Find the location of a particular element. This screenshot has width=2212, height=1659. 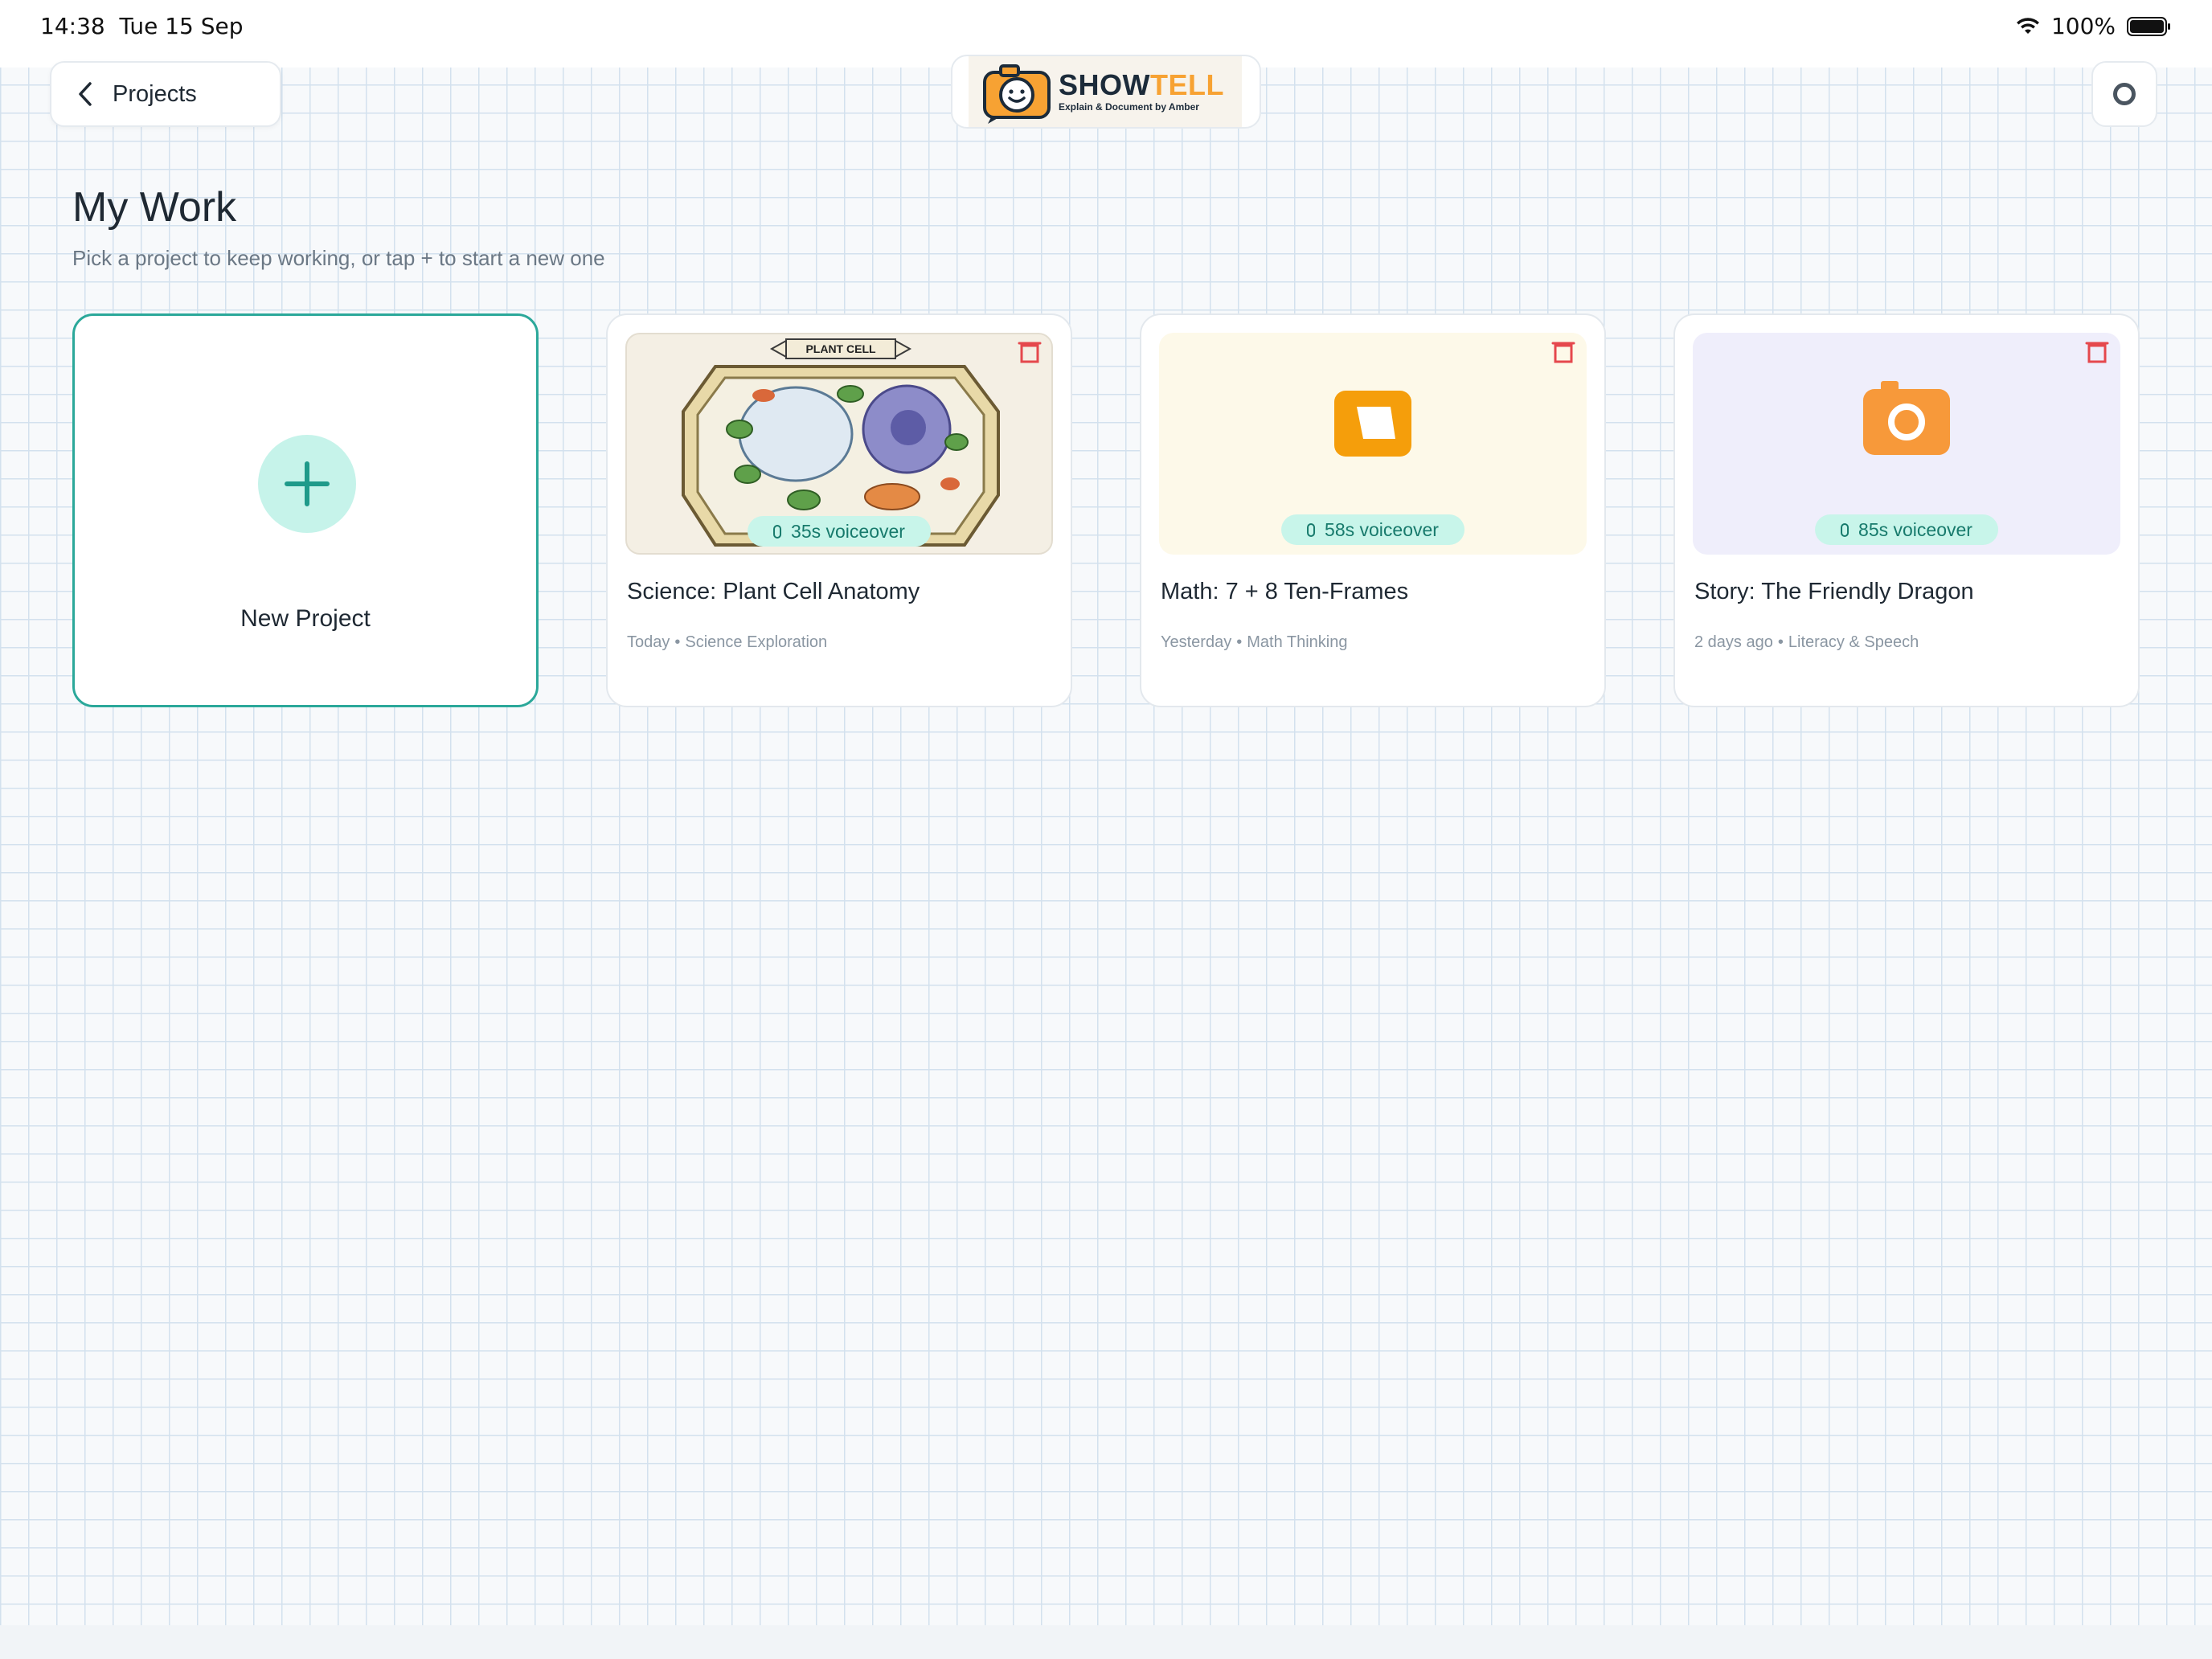

status-date: Tue 15 Sep is located at coordinates (181, 26).